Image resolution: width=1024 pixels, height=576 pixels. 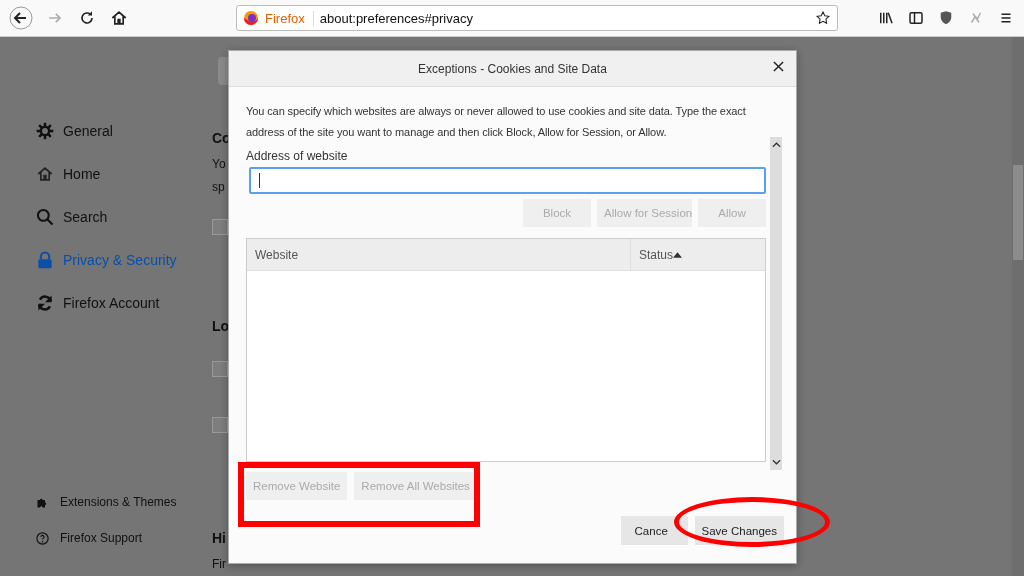 I want to click on scrollbar, so click(x=776, y=303).